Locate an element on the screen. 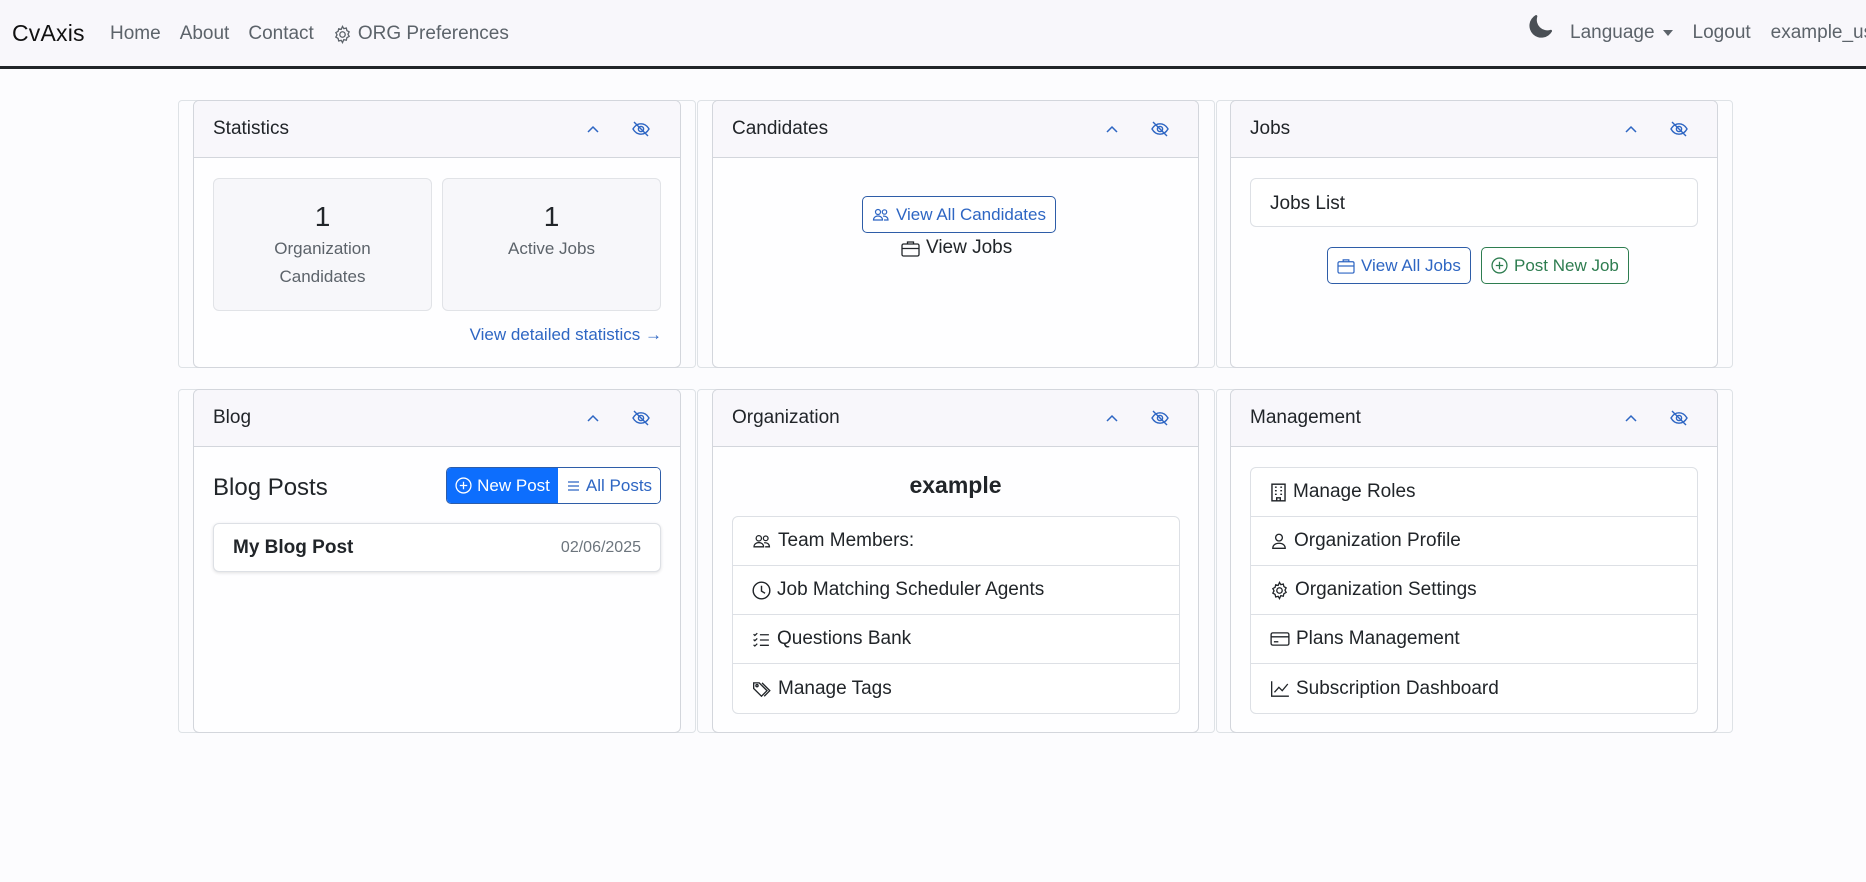 This screenshot has height=882, width=1866. stat-label: Organization Candidates is located at coordinates (322, 262).